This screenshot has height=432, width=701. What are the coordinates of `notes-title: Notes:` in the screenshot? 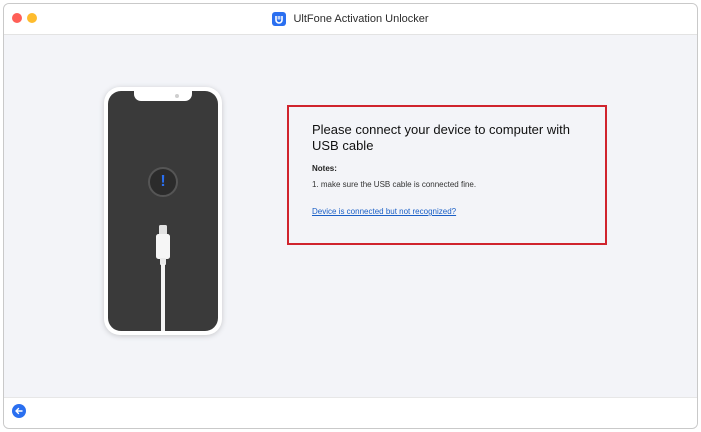 It's located at (324, 168).